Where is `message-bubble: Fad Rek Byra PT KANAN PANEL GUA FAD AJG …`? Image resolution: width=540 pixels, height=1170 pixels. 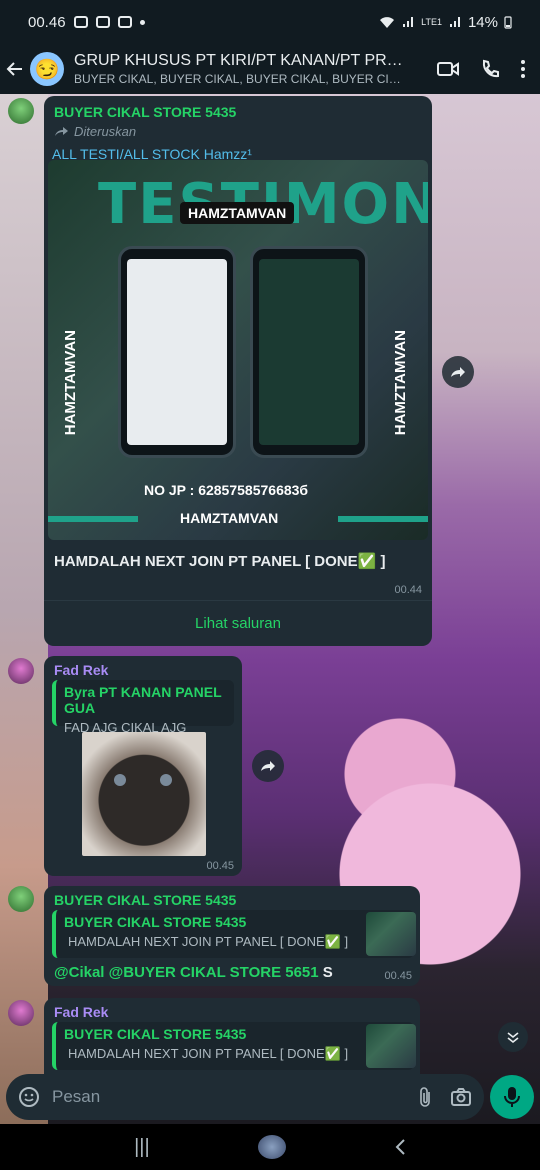 message-bubble: Fad Rek Byra PT KANAN PANEL GUA FAD AJG … is located at coordinates (143, 766).